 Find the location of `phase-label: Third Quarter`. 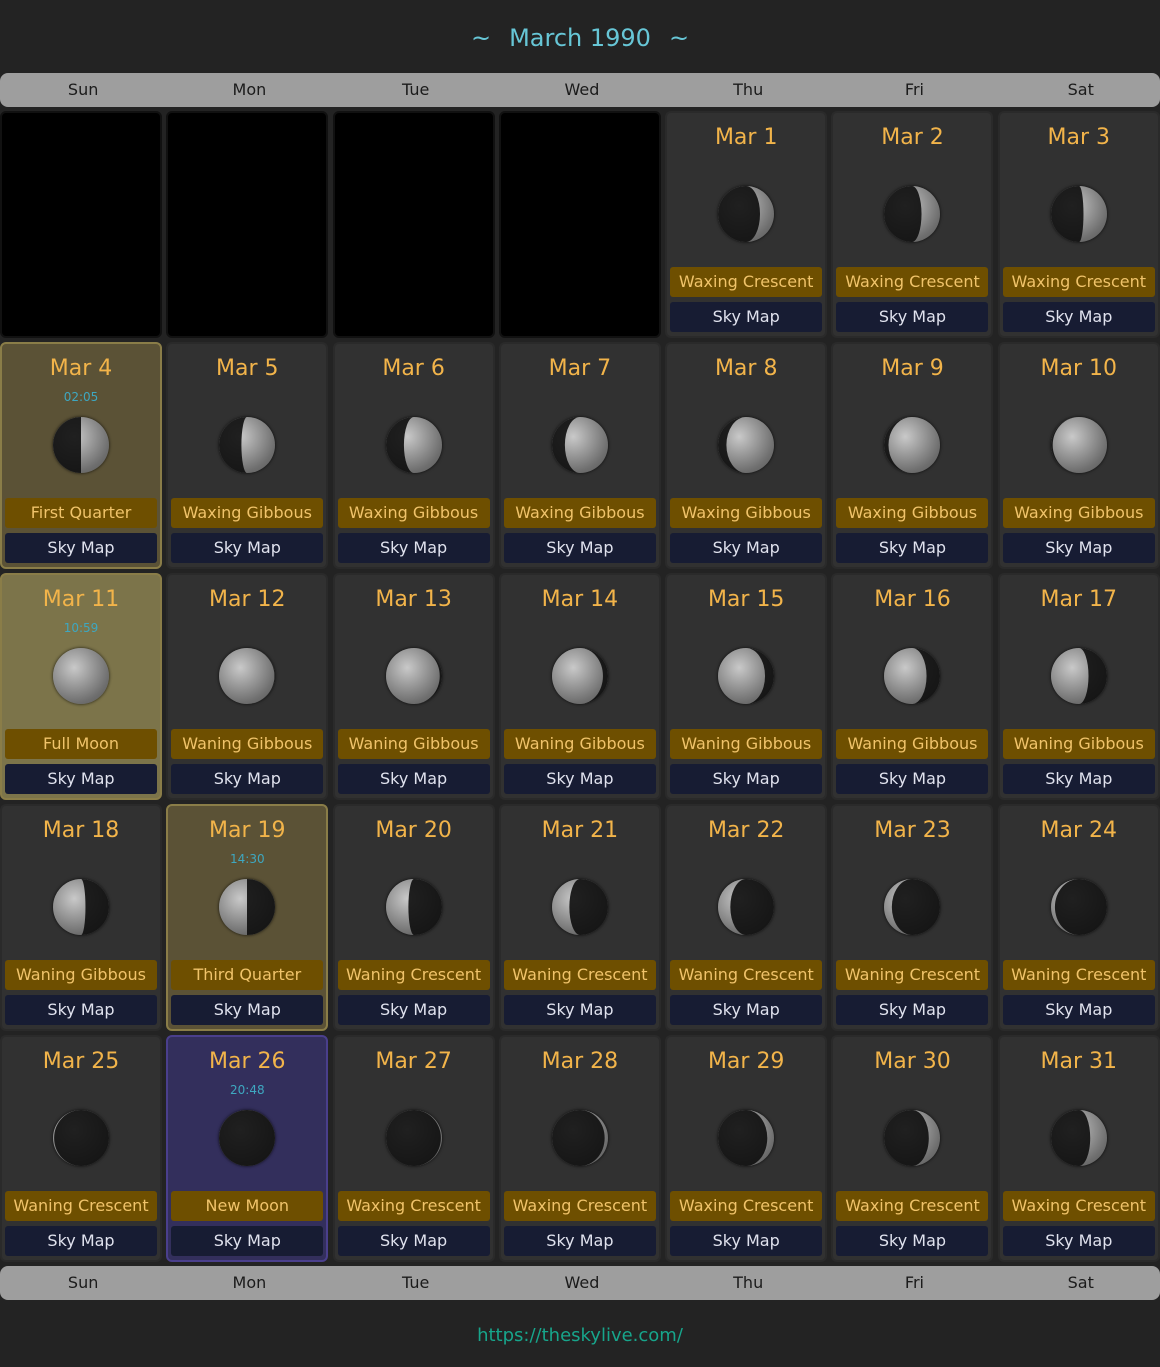

phase-label: Third Quarter is located at coordinates (247, 975).